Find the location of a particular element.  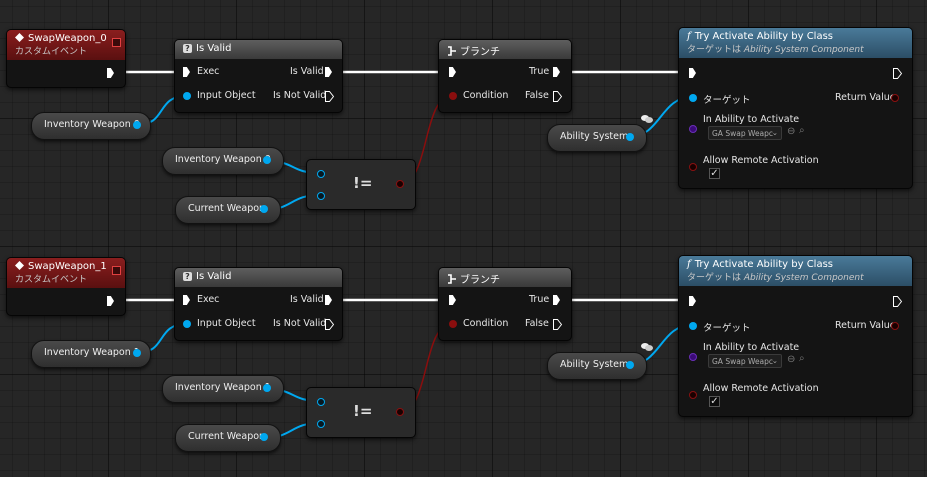

ability-system-var-label: Ability System is located at coordinates (594, 136).